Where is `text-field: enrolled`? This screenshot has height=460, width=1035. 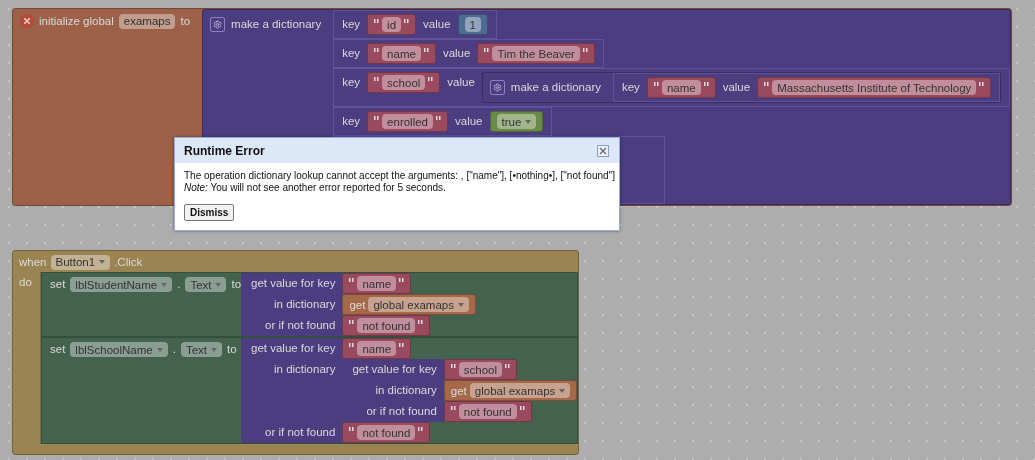 text-field: enrolled is located at coordinates (407, 121).